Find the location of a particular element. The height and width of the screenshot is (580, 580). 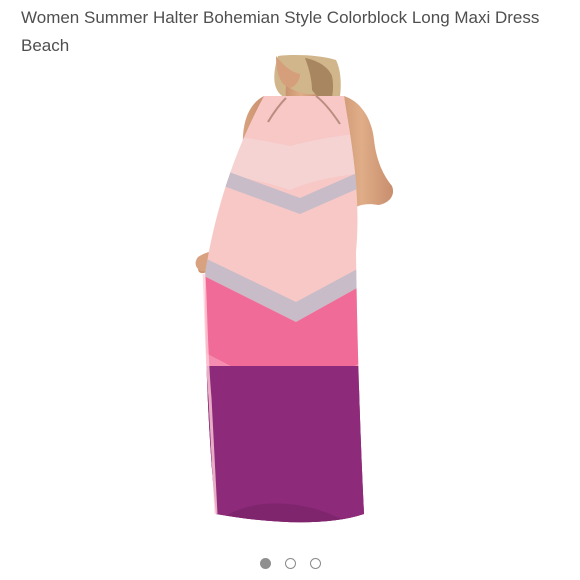

carousel-pagination is located at coordinates (290, 565).